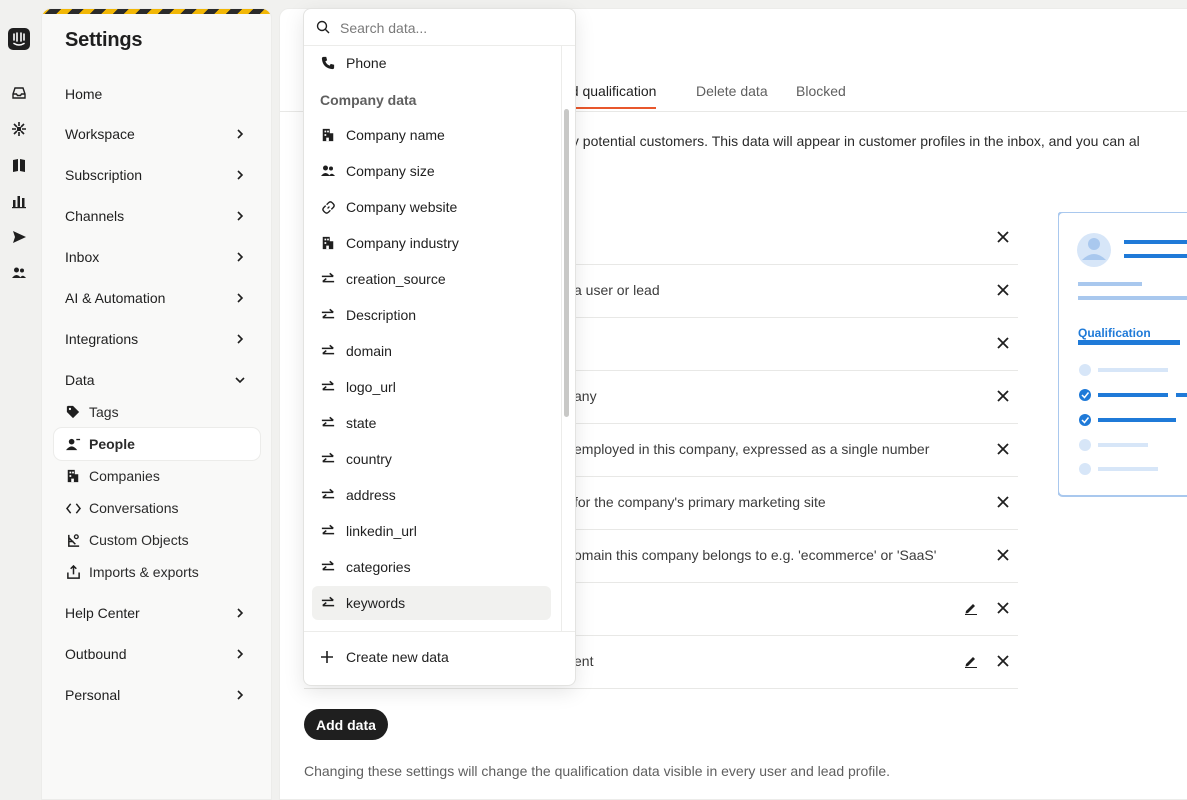 The image size is (1187, 800). What do you see at coordinates (371, 495) in the screenshot?
I see `option-label: address` at bounding box center [371, 495].